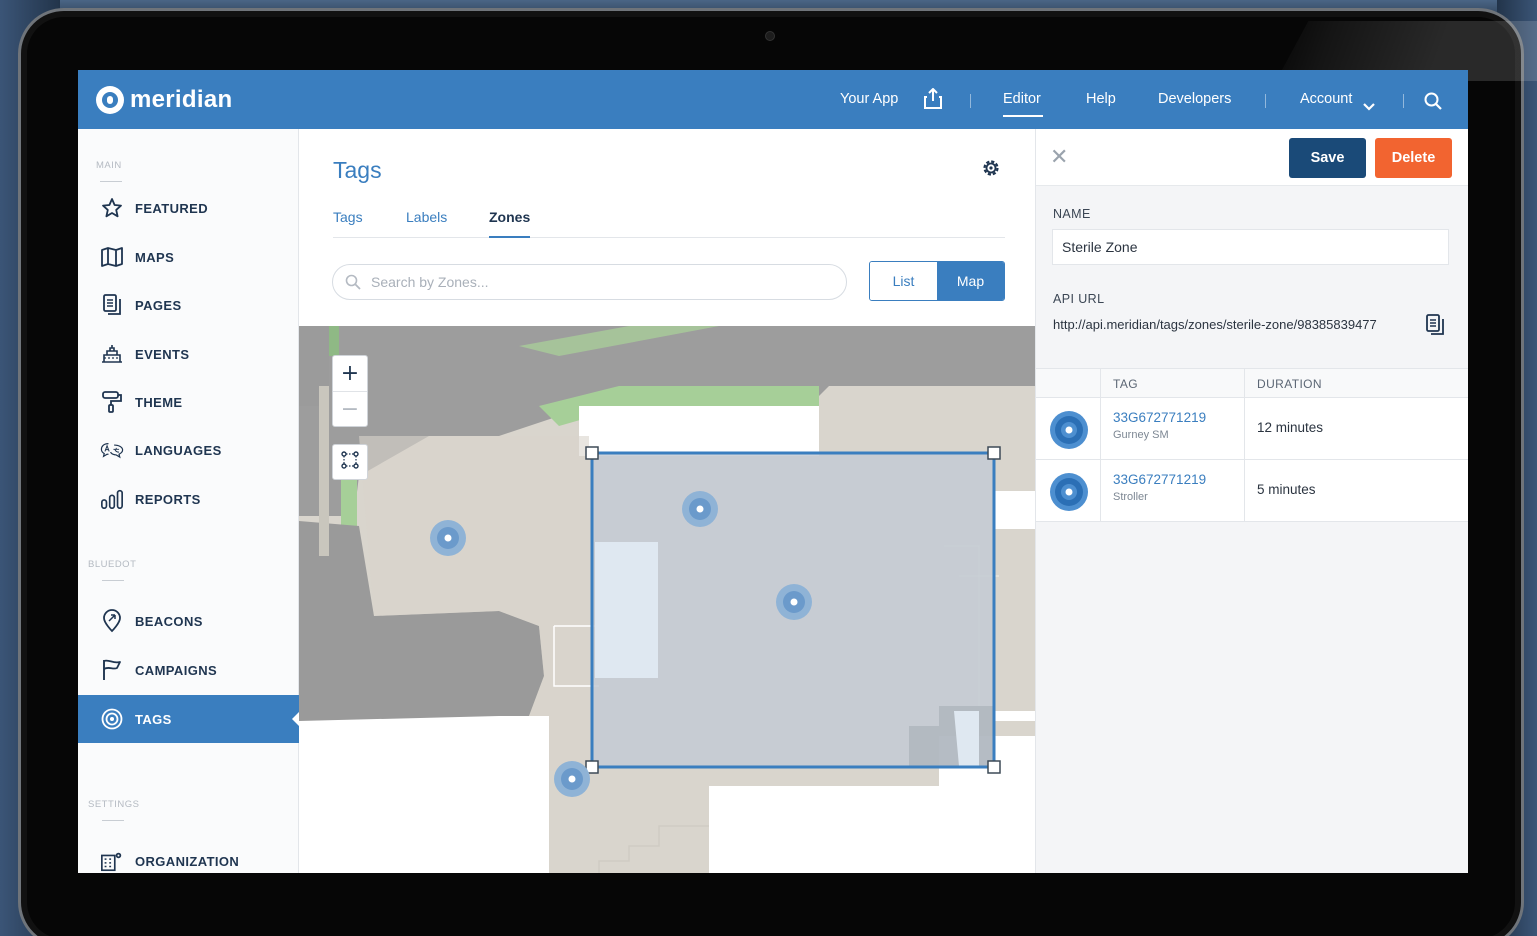  Describe the element at coordinates (110, 100) in the screenshot. I see `meridian-logo-icon` at that location.